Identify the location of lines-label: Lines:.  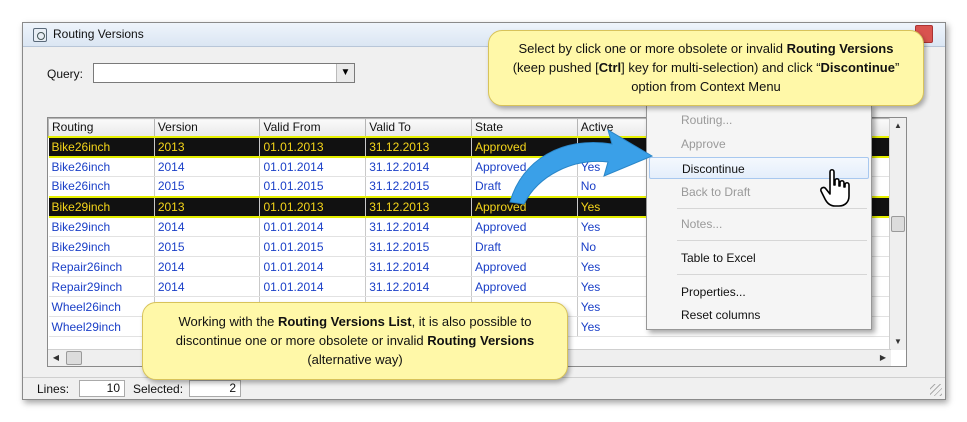
(53, 389).